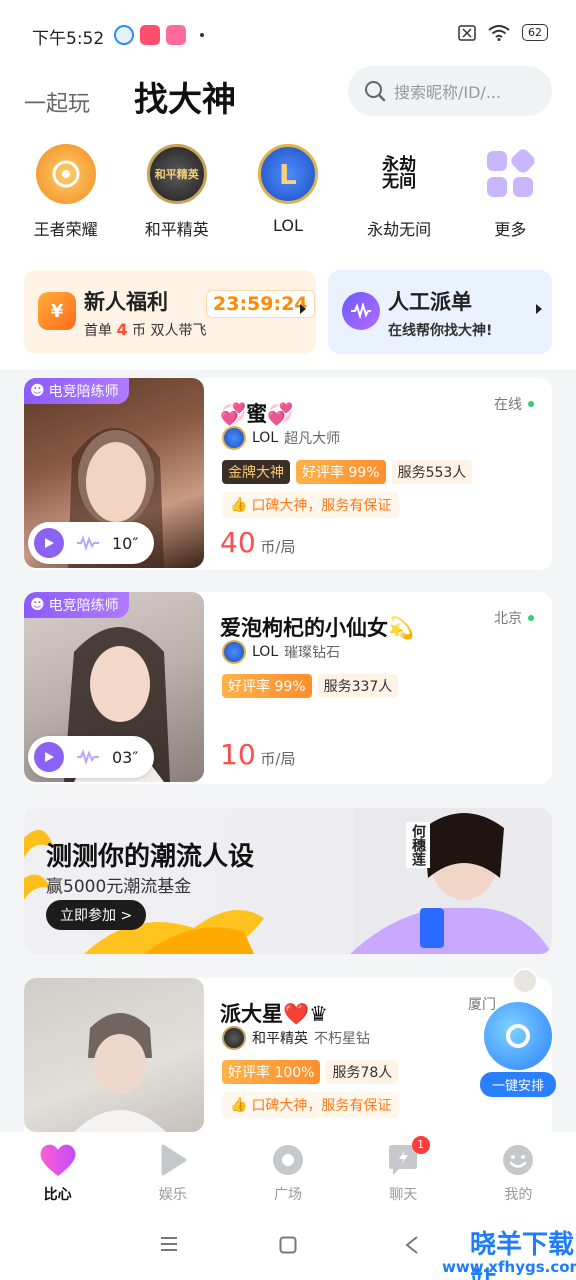 This screenshot has width=576, height=1280. What do you see at coordinates (467, 32) in the screenshot?
I see `sim-off-icon` at bounding box center [467, 32].